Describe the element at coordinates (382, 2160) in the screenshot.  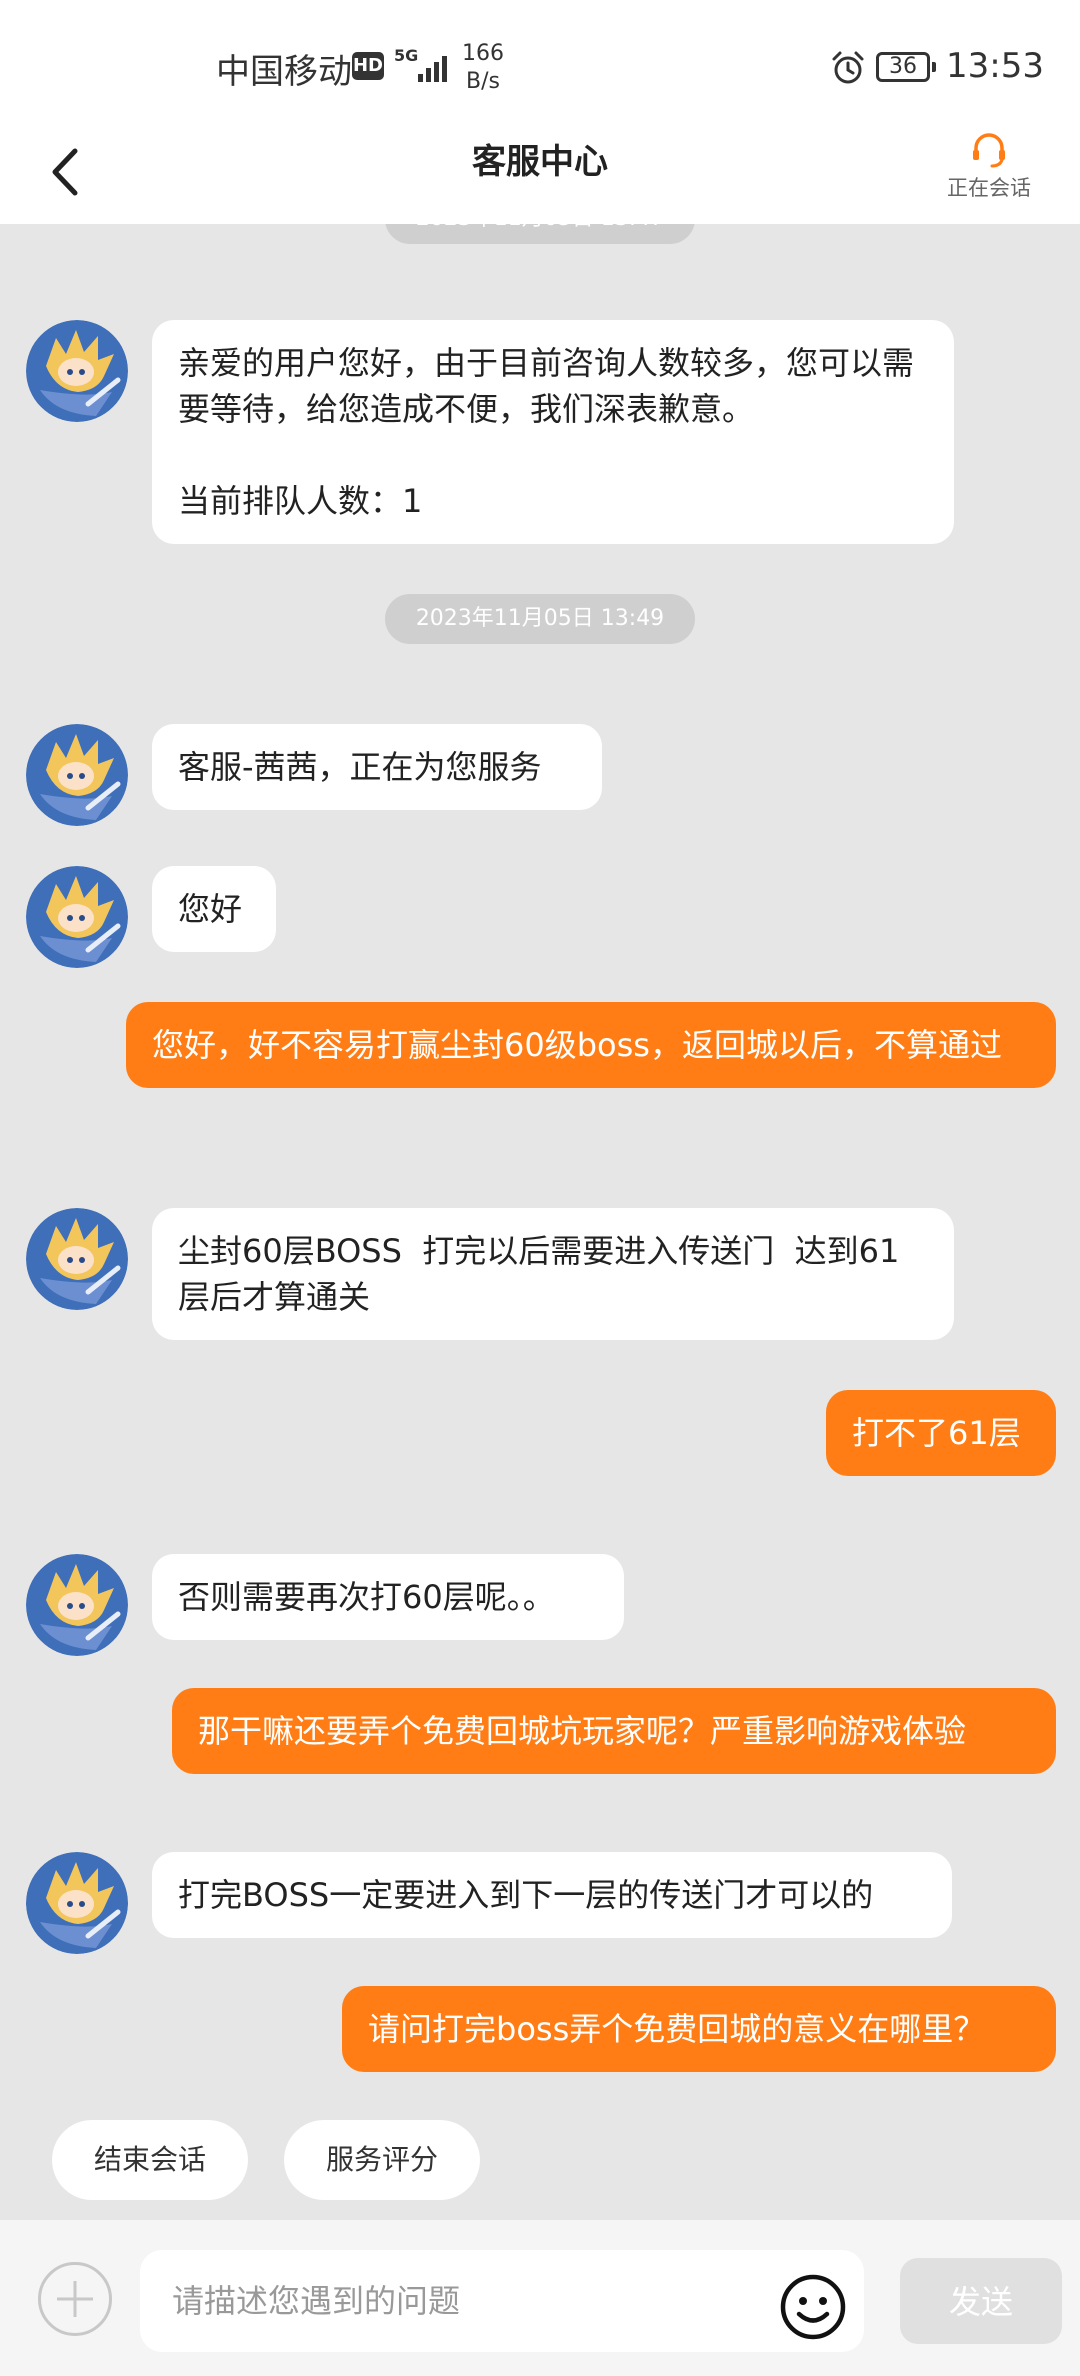
I see `rate-service-button: 服务评分` at that location.